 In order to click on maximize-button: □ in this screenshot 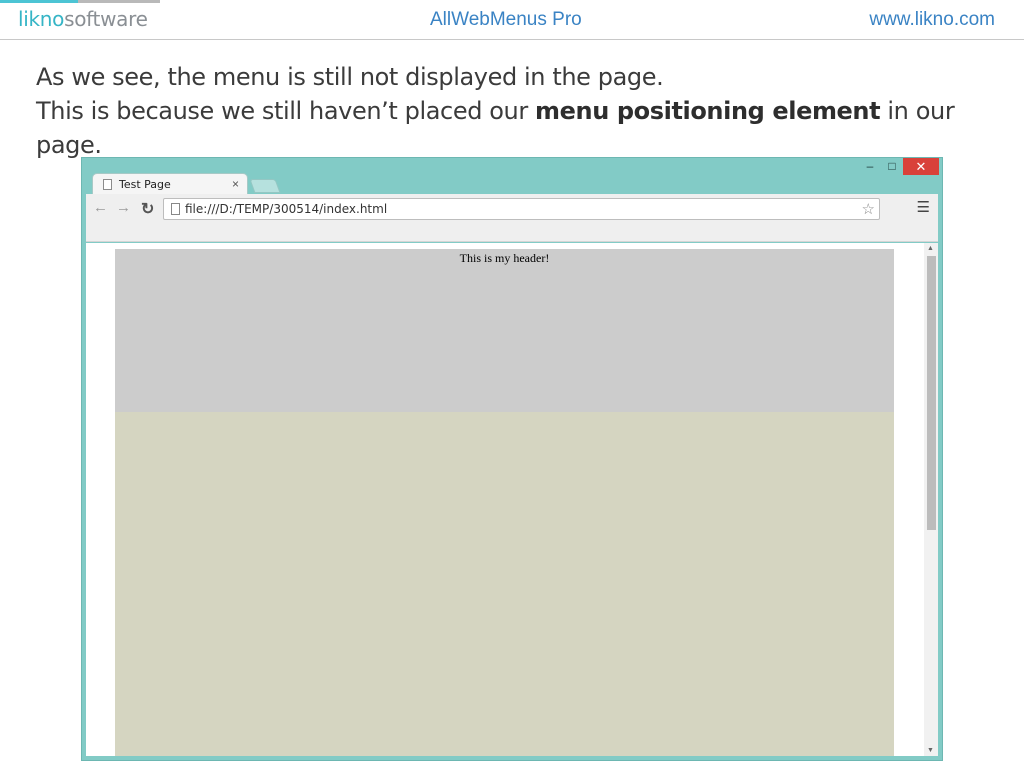, I will do `click(892, 166)`.